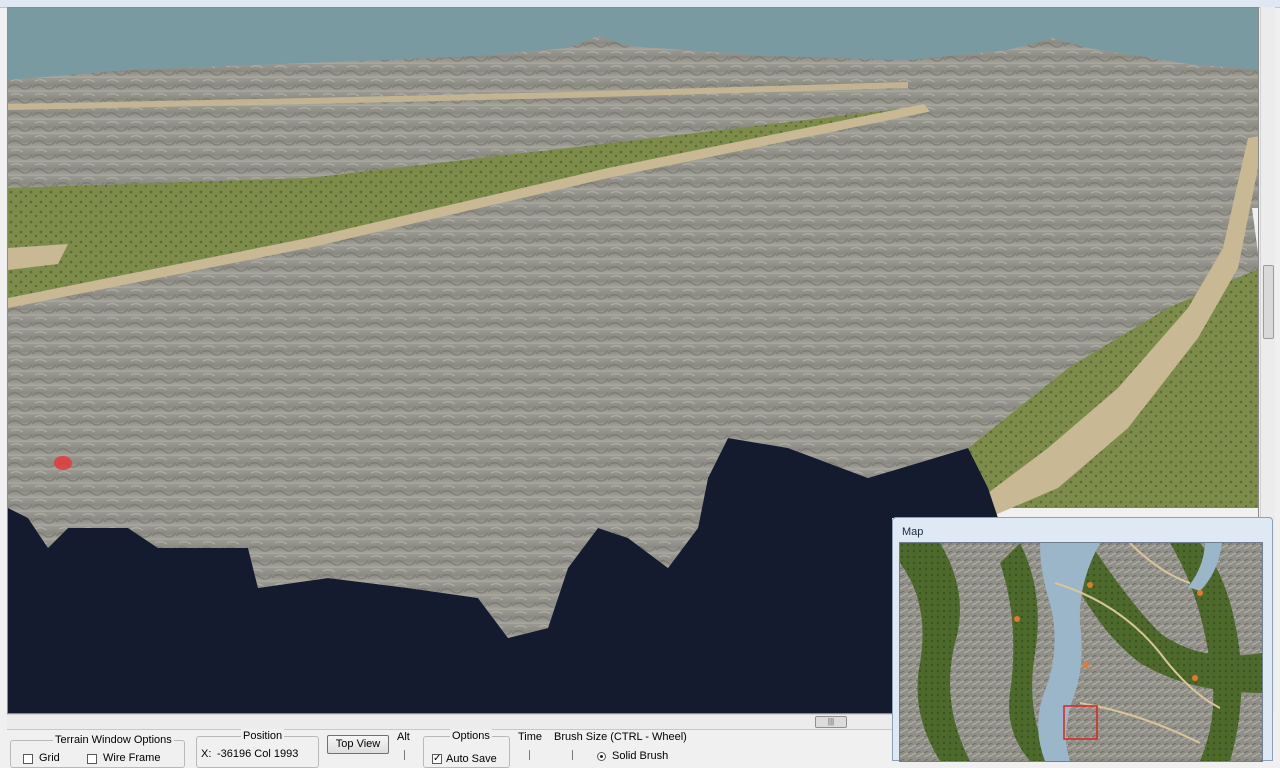 This screenshot has width=1280, height=768. Describe the element at coordinates (466, 748) in the screenshot. I see `options-group: Options ✓ Auto Save` at that location.